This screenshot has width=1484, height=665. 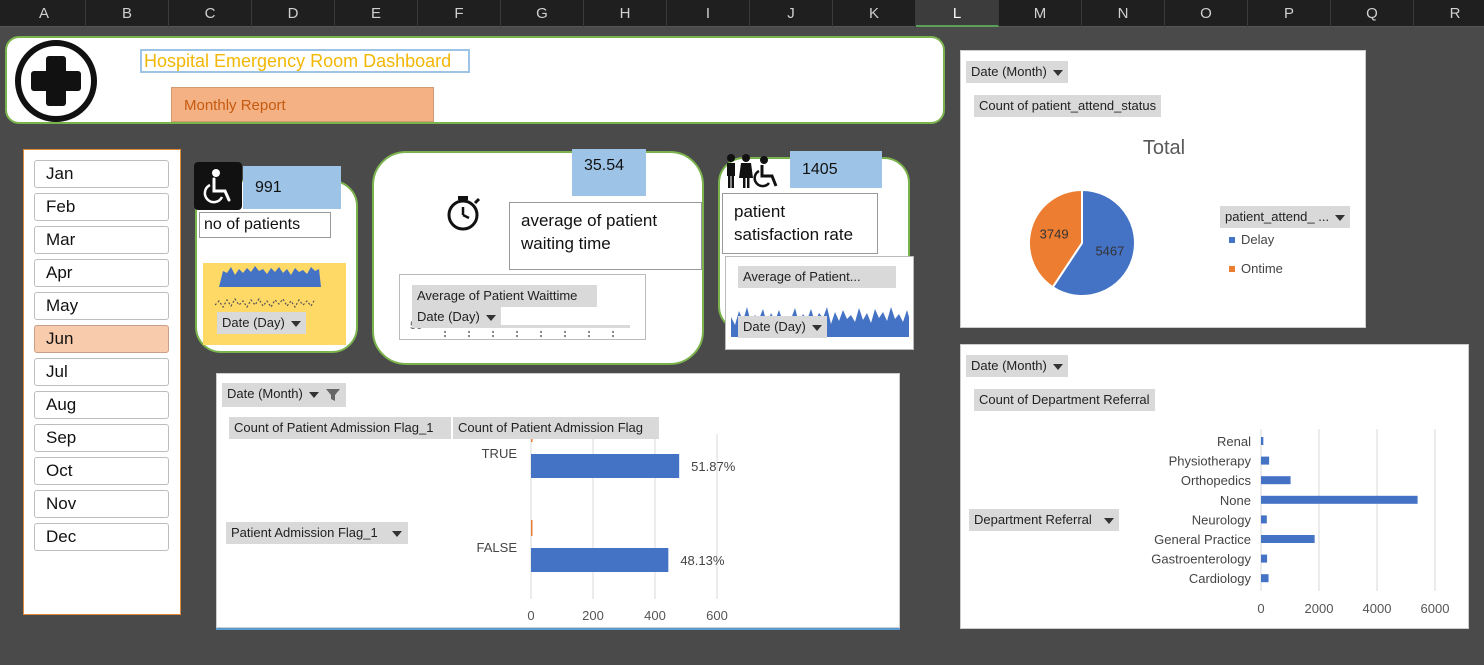 I want to click on legend-swatch, so click(x=1232, y=269).